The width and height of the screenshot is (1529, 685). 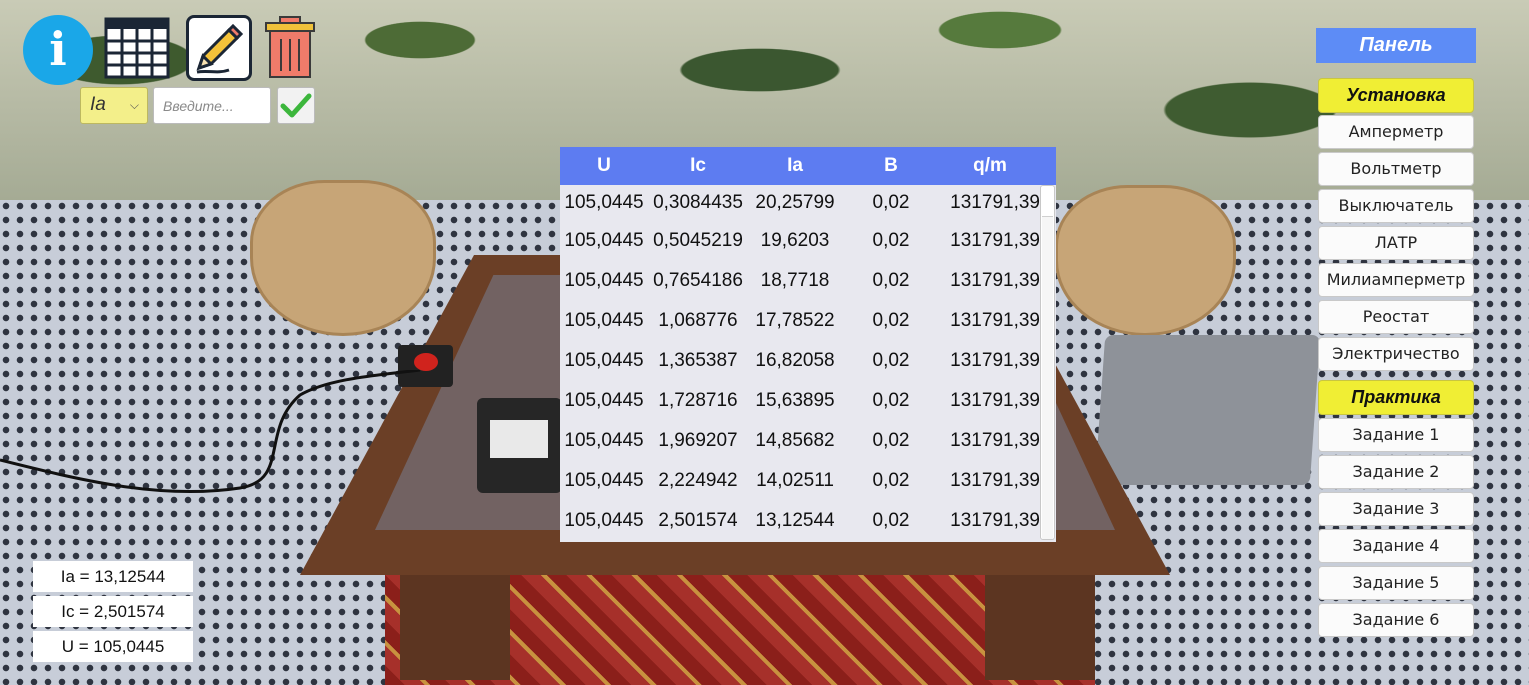 I want to click on table-cell: 19,6203, so click(x=795, y=240).